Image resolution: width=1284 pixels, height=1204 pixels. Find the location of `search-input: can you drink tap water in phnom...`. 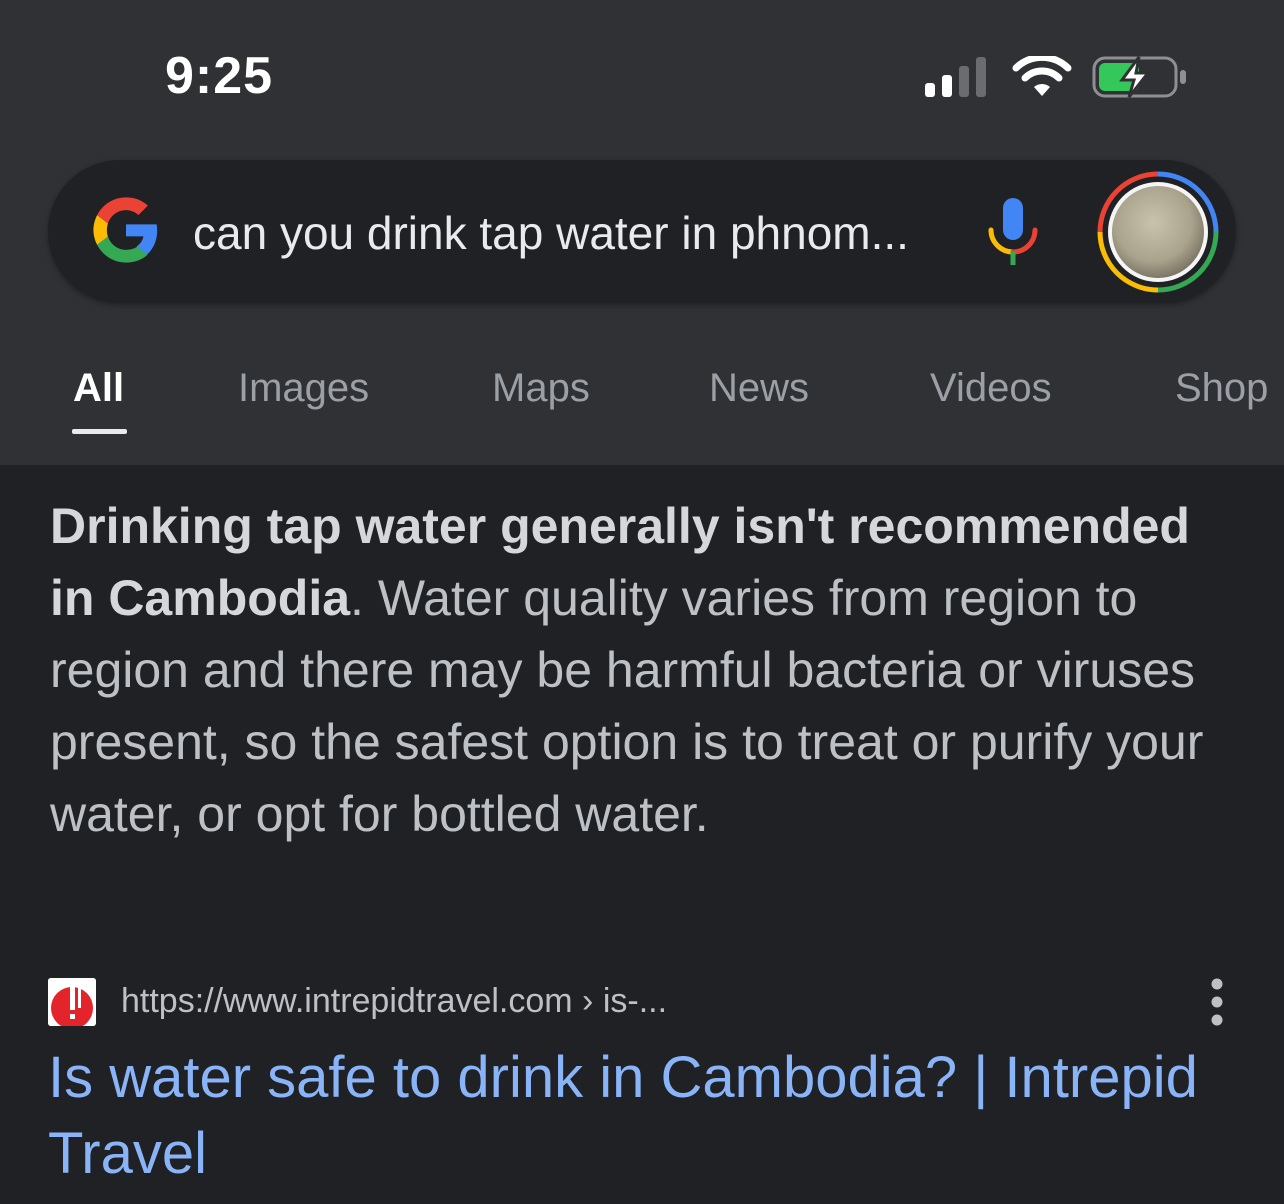

search-input: can you drink tap water in phnom... is located at coordinates (570, 233).